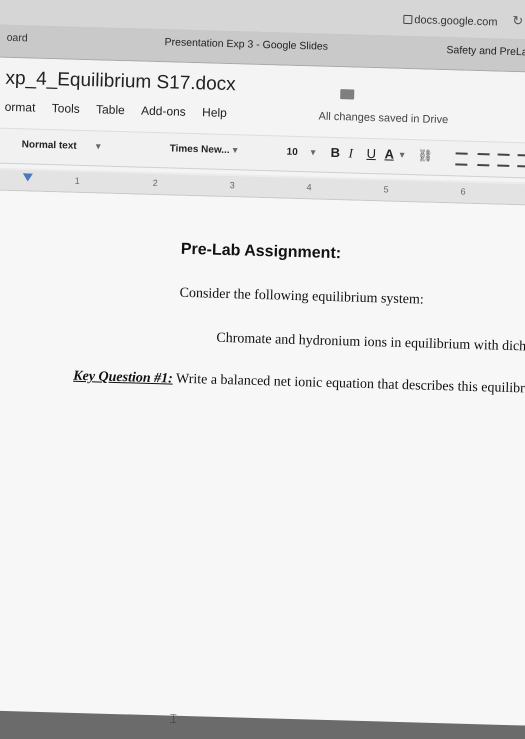 Image resolution: width=525 pixels, height=739 pixels. I want to click on ruler-mark: 2, so click(155, 183).